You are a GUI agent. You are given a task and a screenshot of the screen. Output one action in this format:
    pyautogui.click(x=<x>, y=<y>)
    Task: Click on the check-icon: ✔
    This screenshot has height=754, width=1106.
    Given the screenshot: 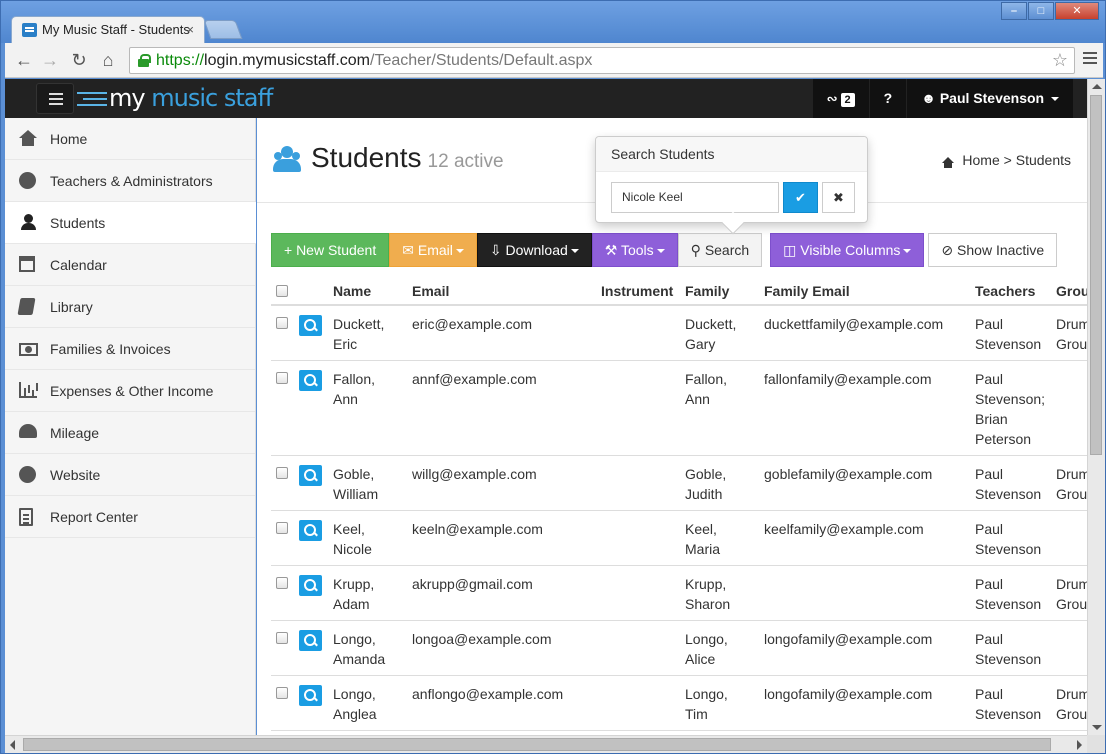 What is the action you would take?
    pyautogui.click(x=800, y=197)
    